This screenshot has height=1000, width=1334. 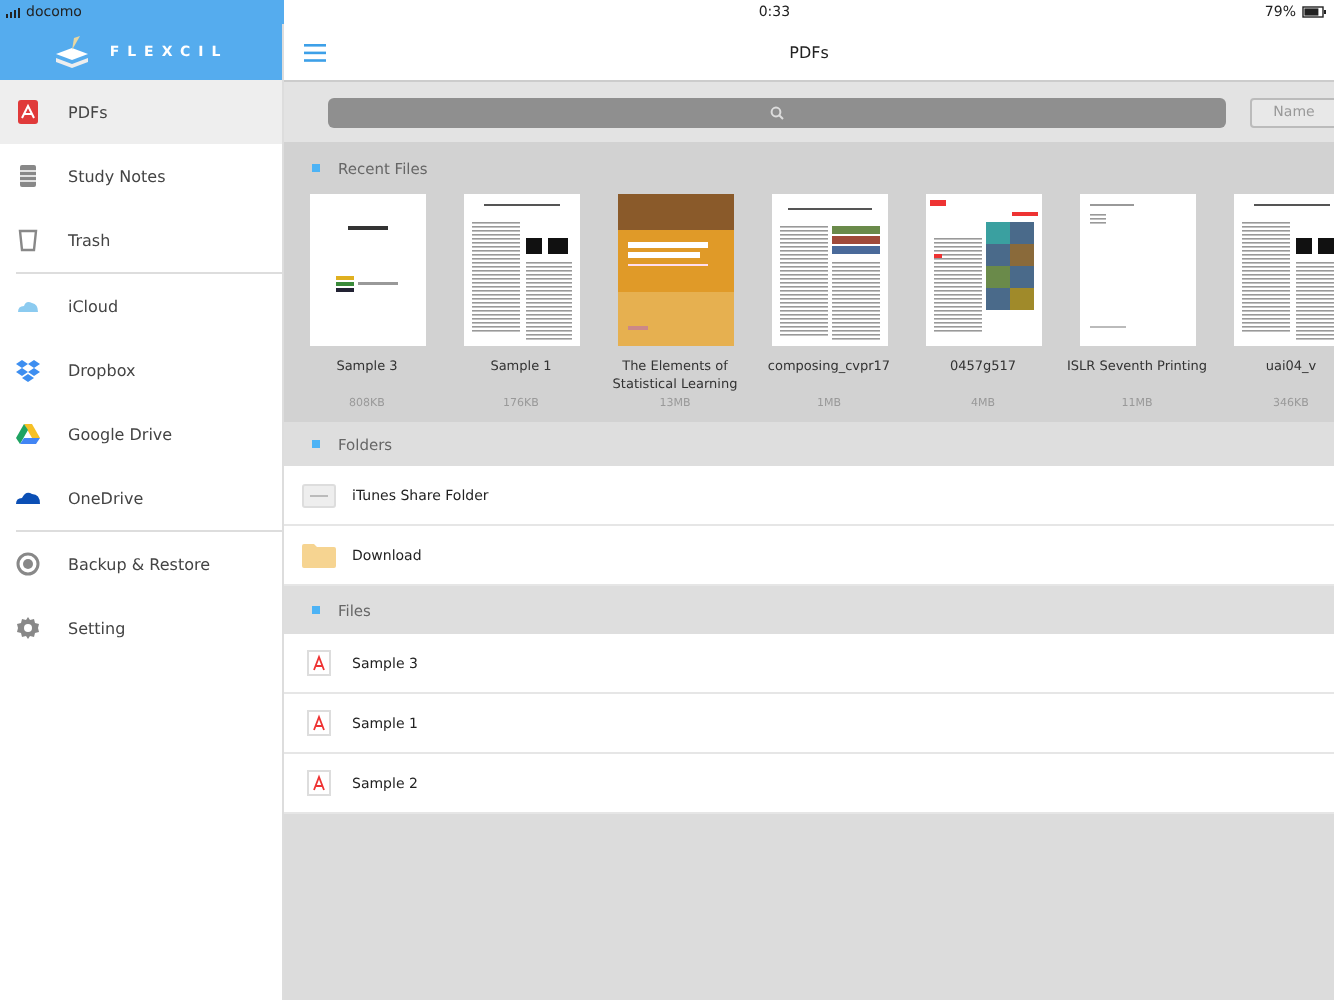 What do you see at coordinates (28, 176) in the screenshot?
I see `notebook-icon` at bounding box center [28, 176].